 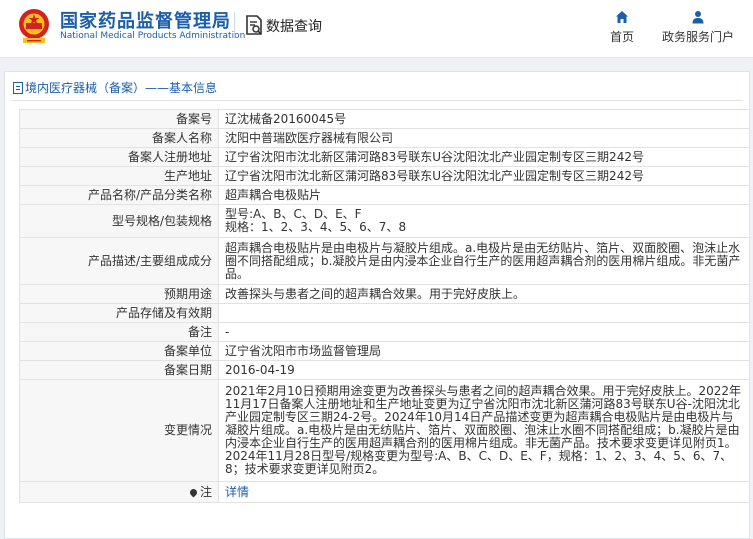 What do you see at coordinates (621, 37) in the screenshot?
I see `nav-home-label: 首页` at bounding box center [621, 37].